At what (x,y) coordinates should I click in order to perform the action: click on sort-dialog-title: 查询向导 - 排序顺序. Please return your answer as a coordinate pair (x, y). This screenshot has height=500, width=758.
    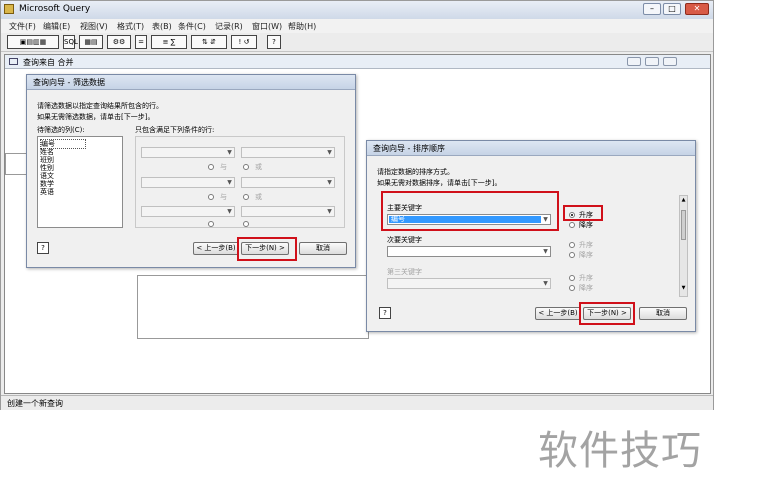
    Looking at the image, I should click on (409, 148).